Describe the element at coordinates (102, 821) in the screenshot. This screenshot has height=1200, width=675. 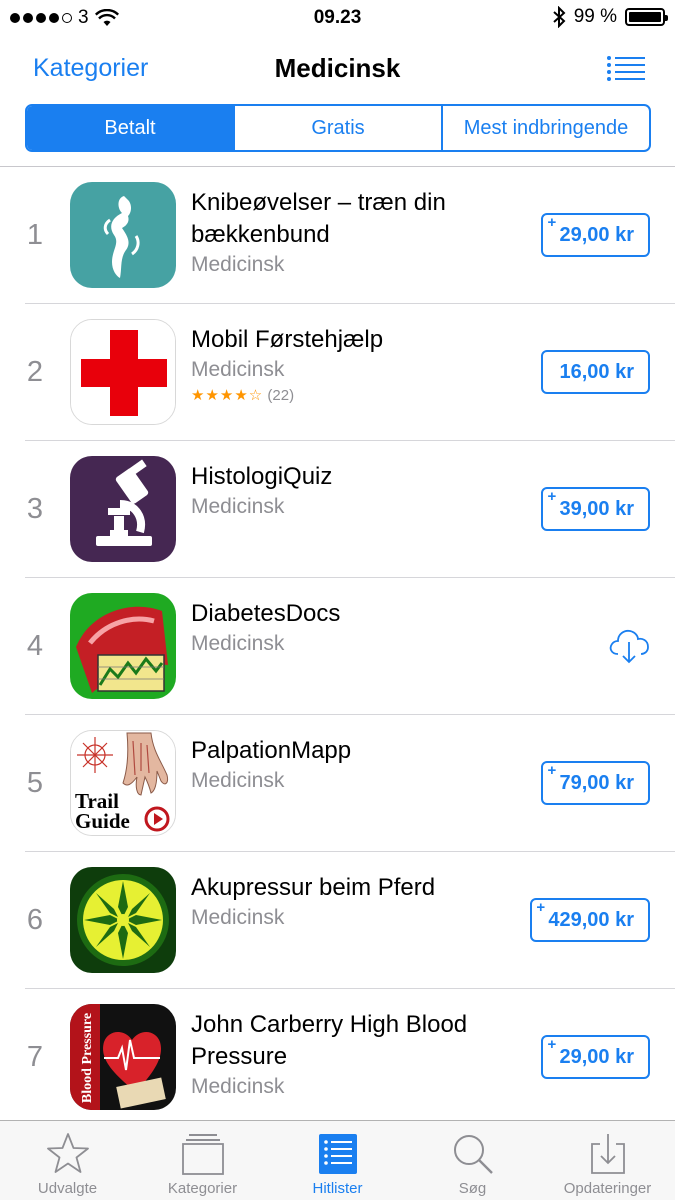
I see `wordmark-line-2: Guide` at that location.